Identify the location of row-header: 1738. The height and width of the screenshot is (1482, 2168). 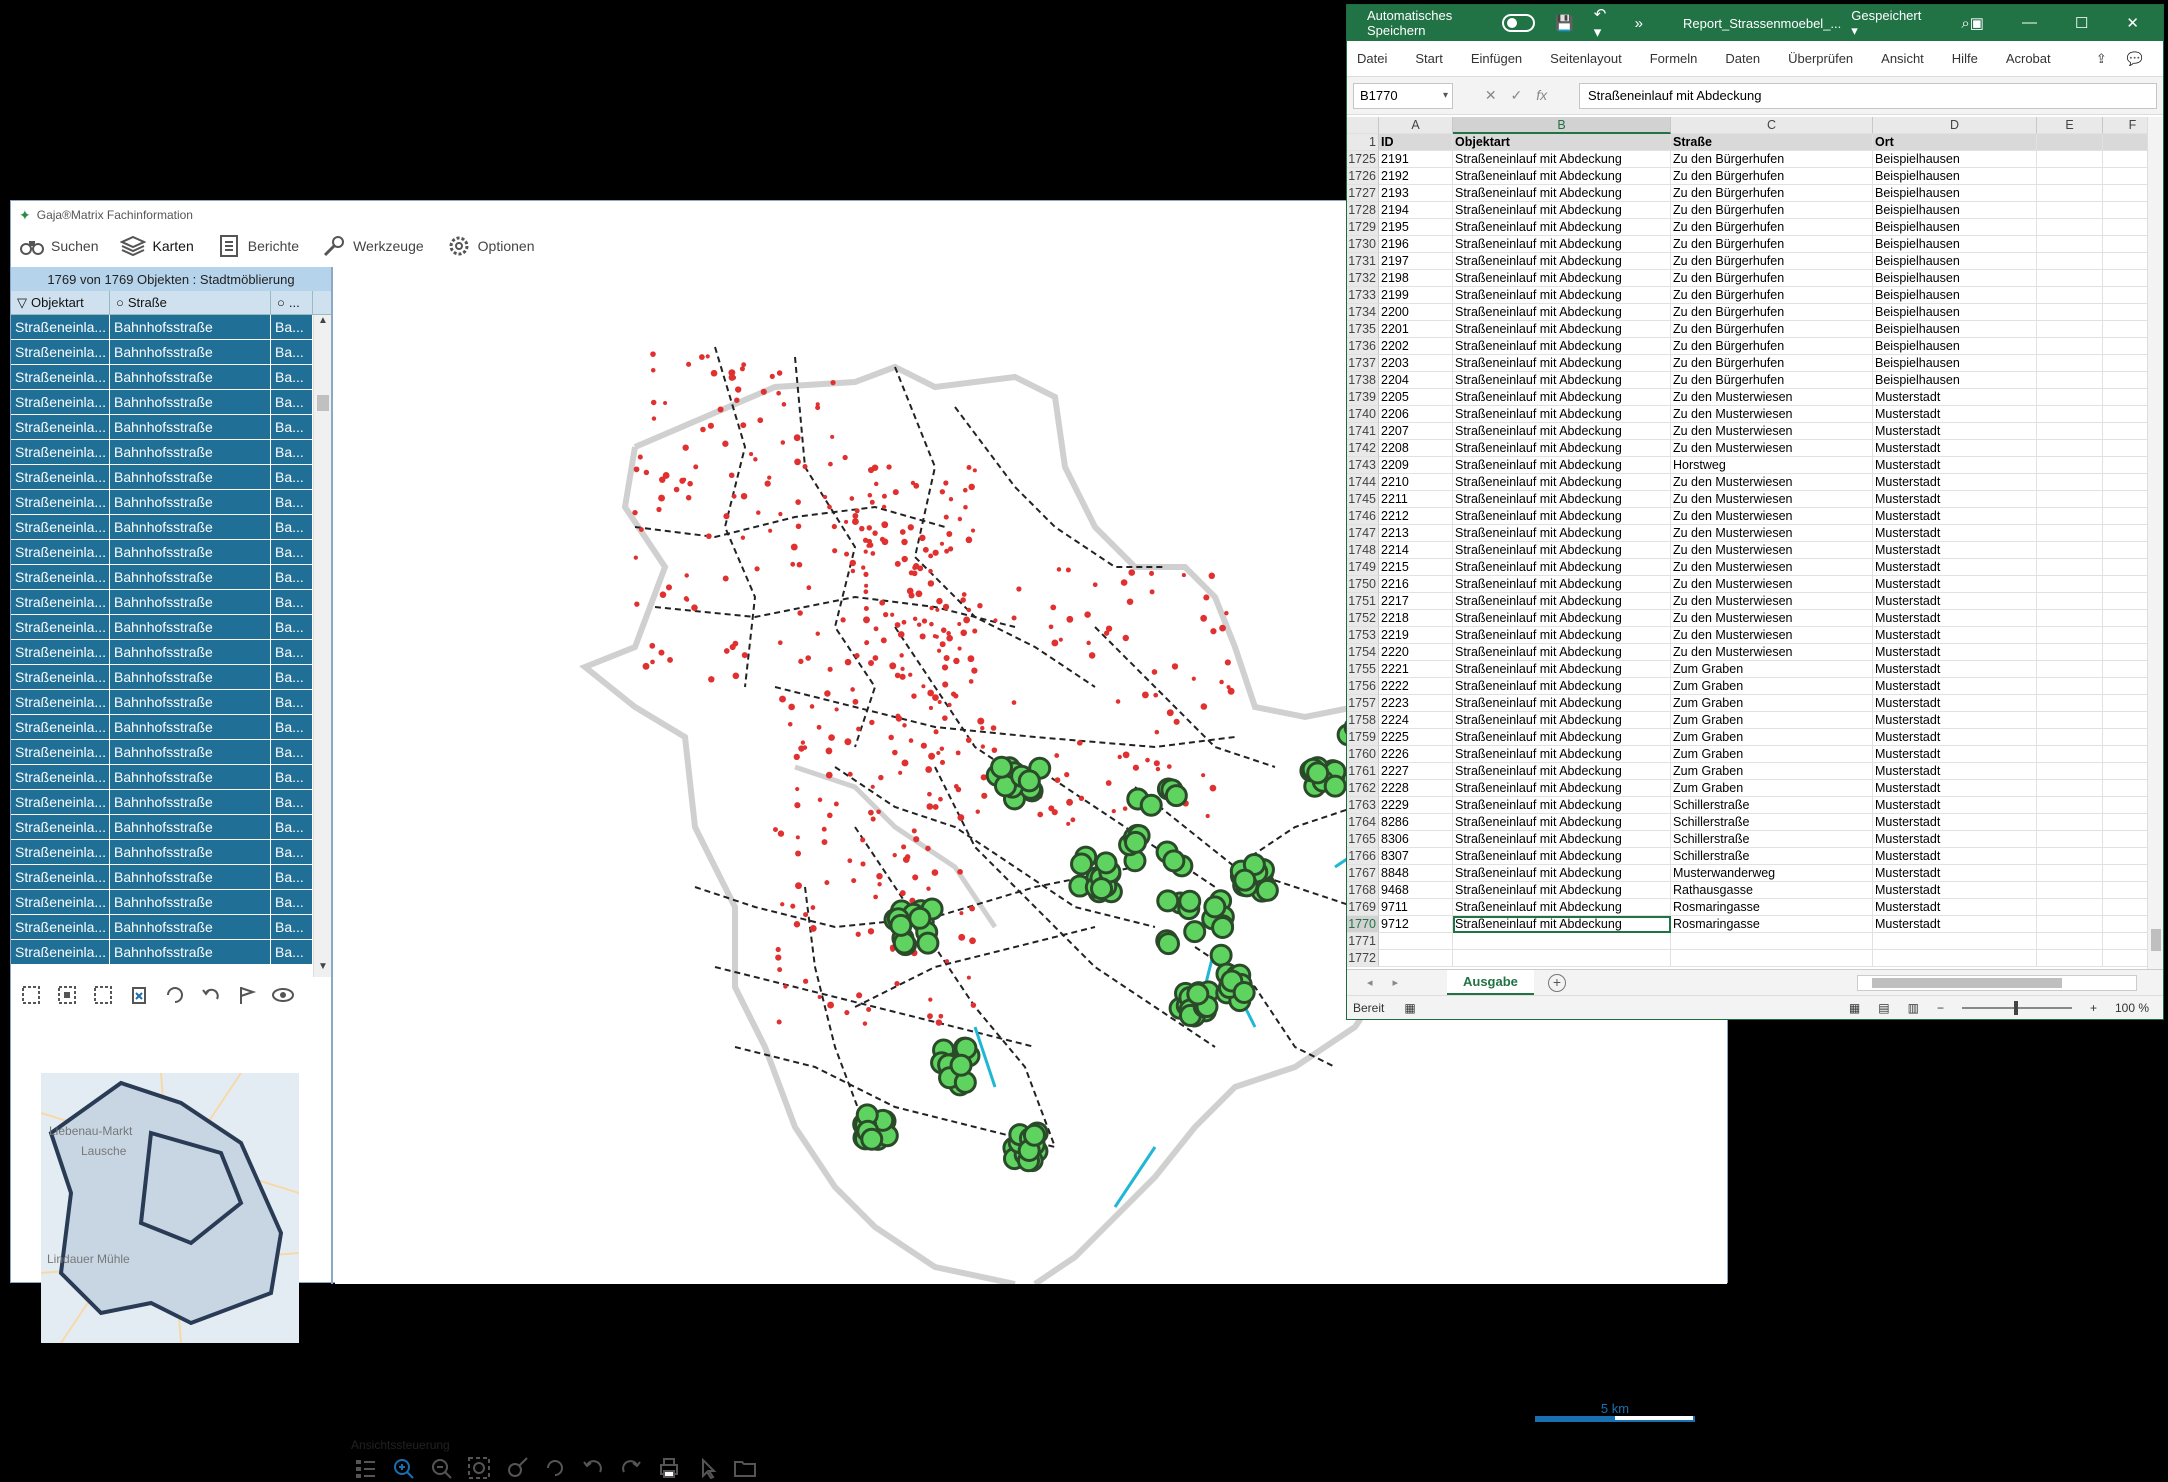
(1363, 380).